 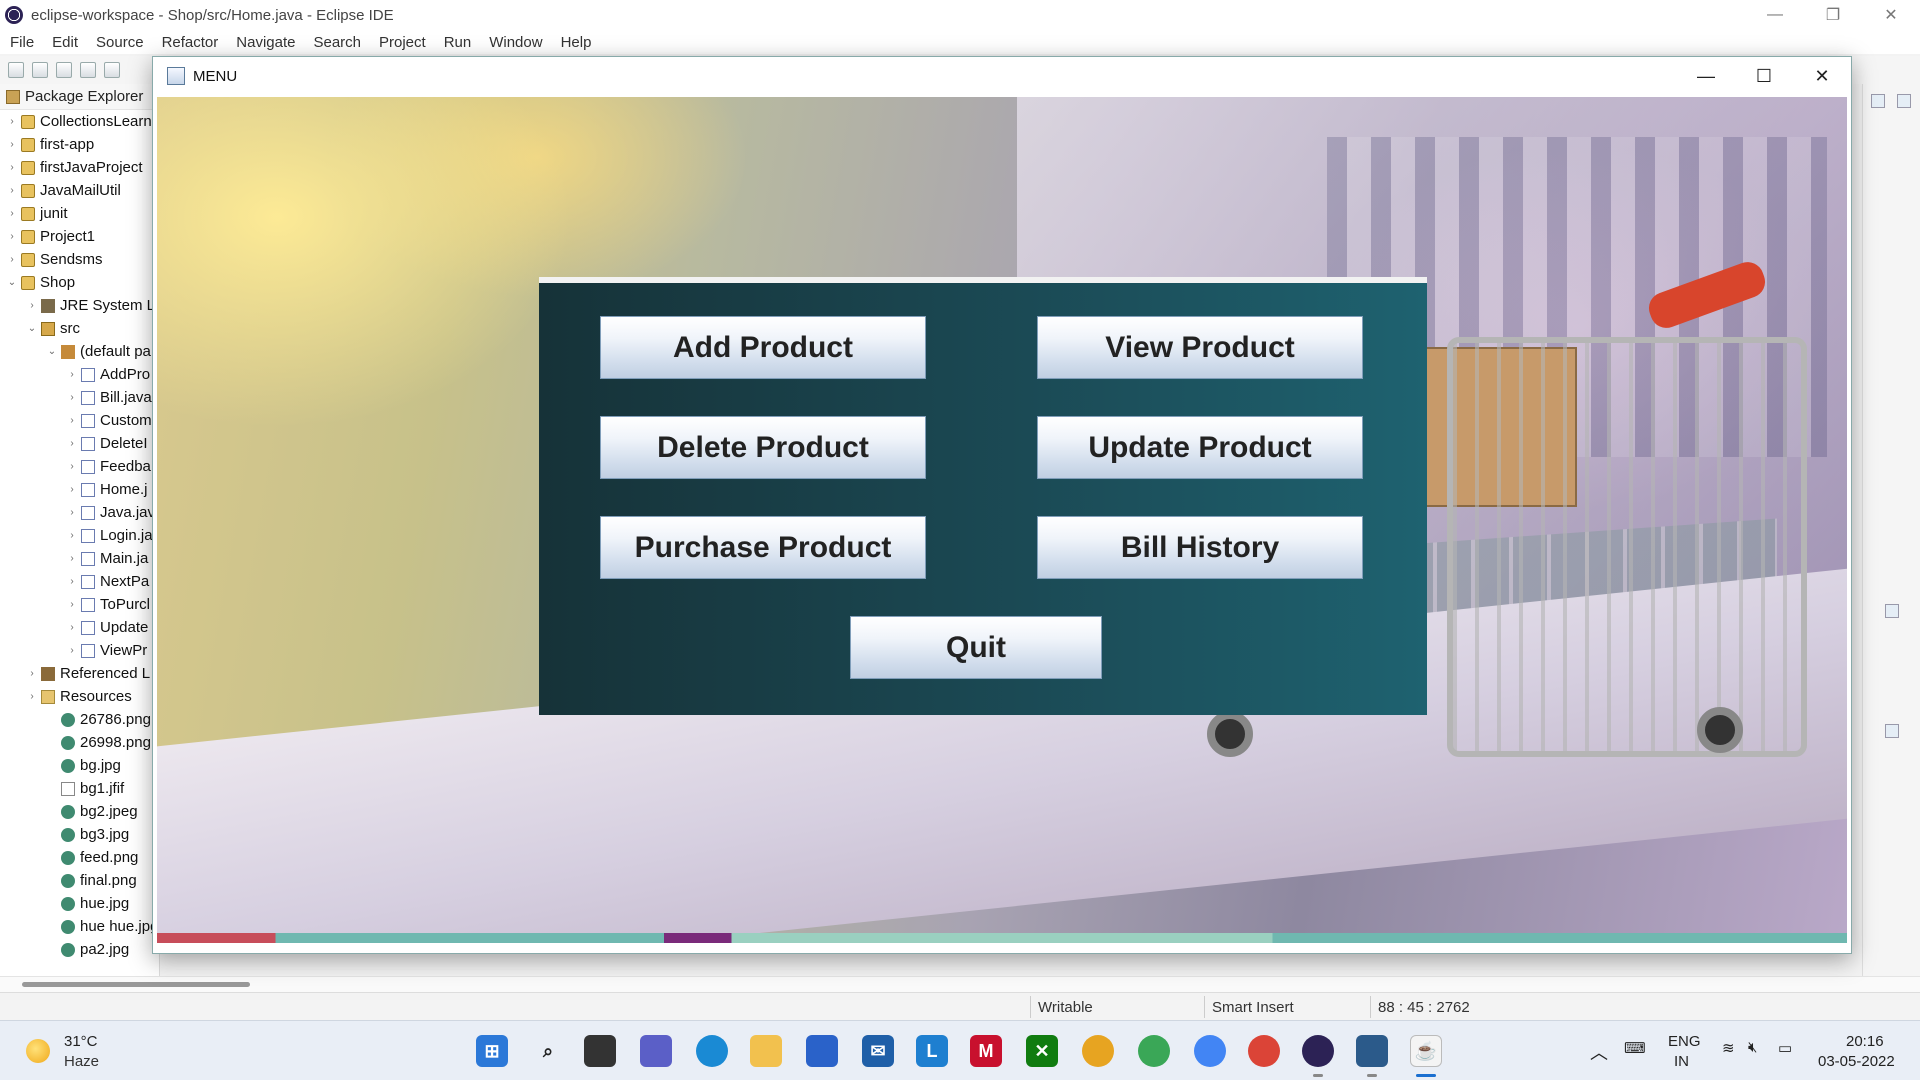 I want to click on maximize-icon: ☐, so click(x=1764, y=76).